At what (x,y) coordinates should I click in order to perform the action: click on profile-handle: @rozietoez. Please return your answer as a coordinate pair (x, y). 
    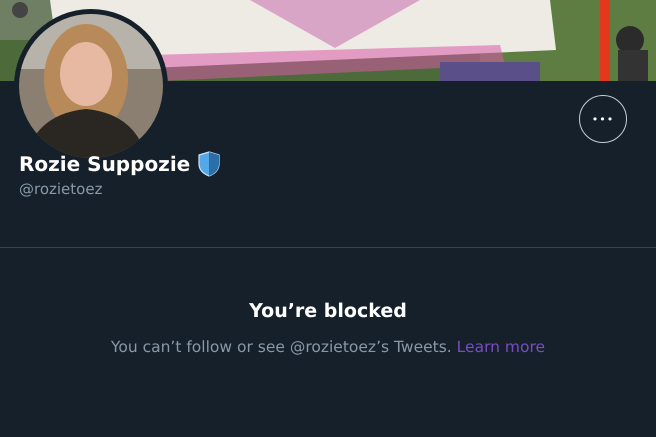
    Looking at the image, I should click on (61, 188).